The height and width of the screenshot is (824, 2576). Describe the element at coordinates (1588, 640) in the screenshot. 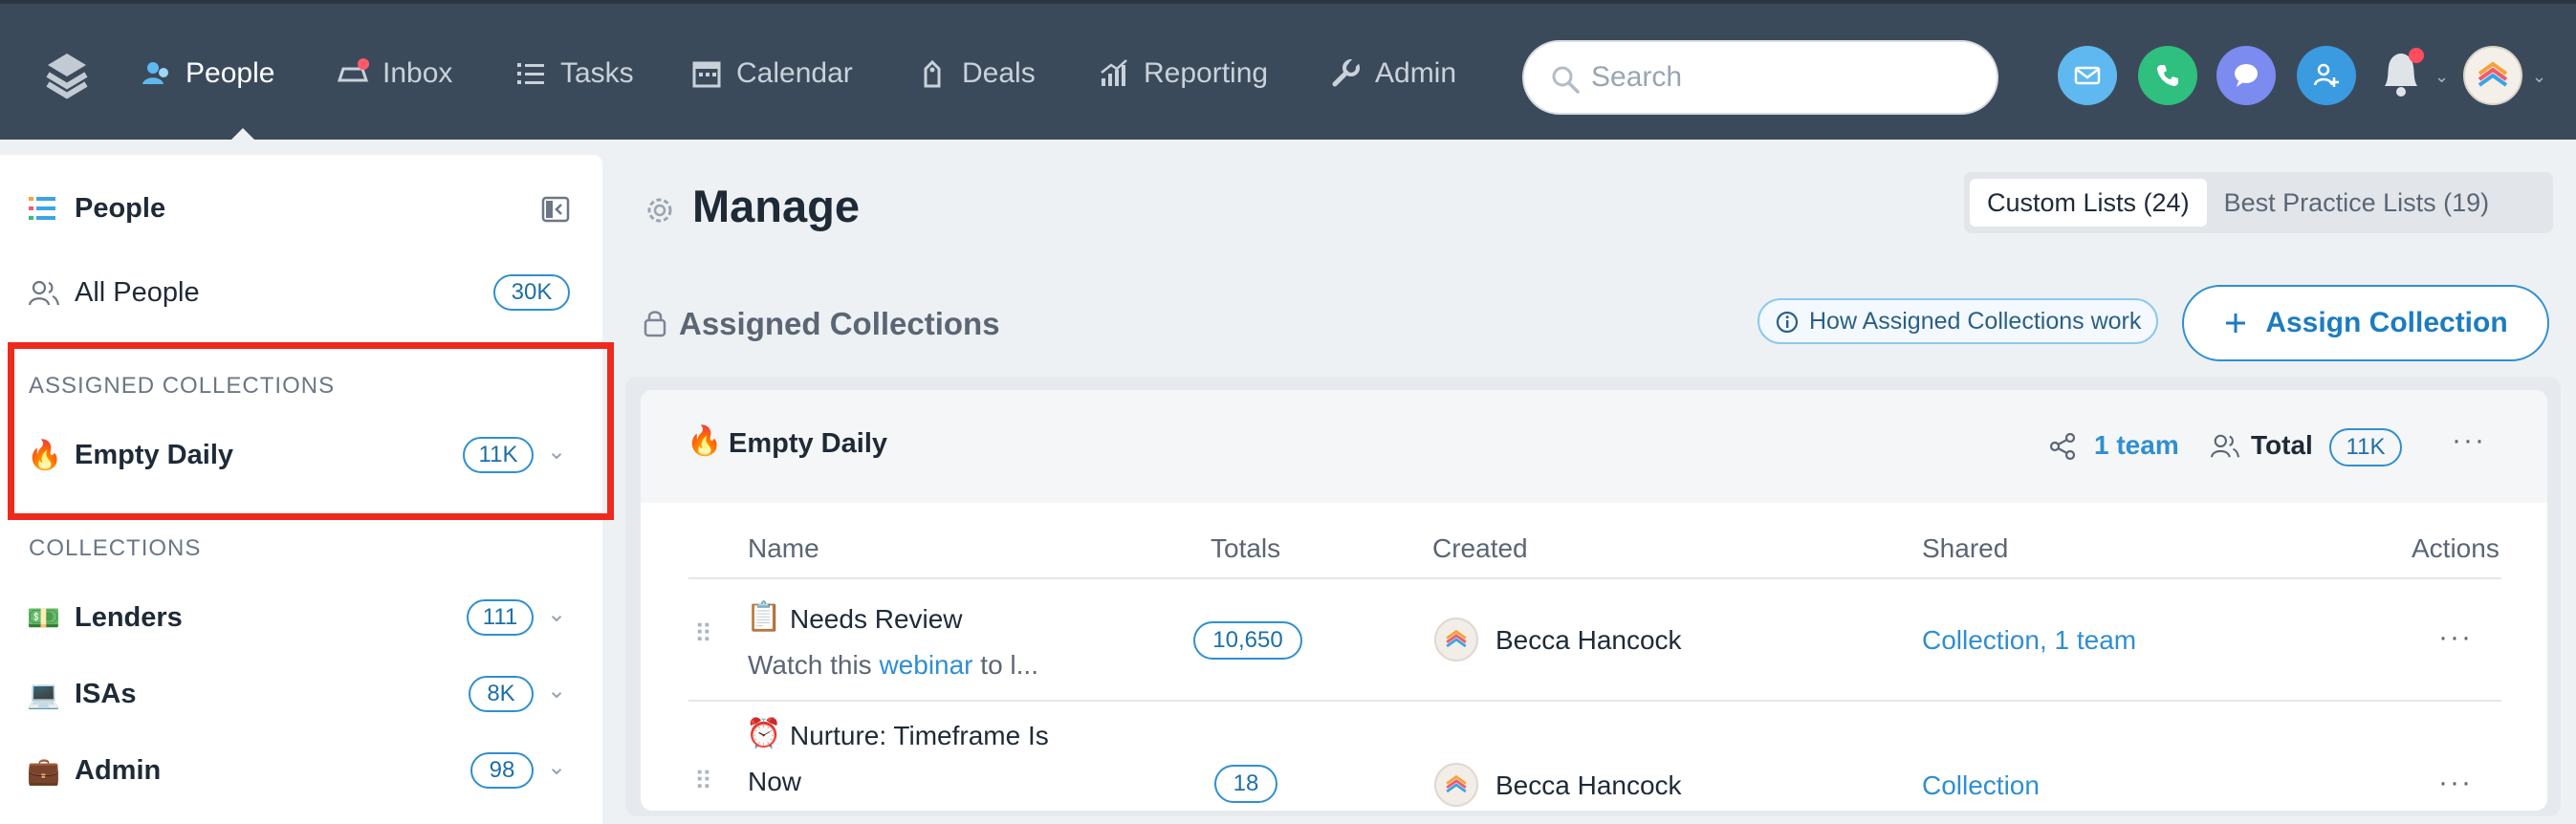

I see `row-created-by: Becca Hancock` at that location.